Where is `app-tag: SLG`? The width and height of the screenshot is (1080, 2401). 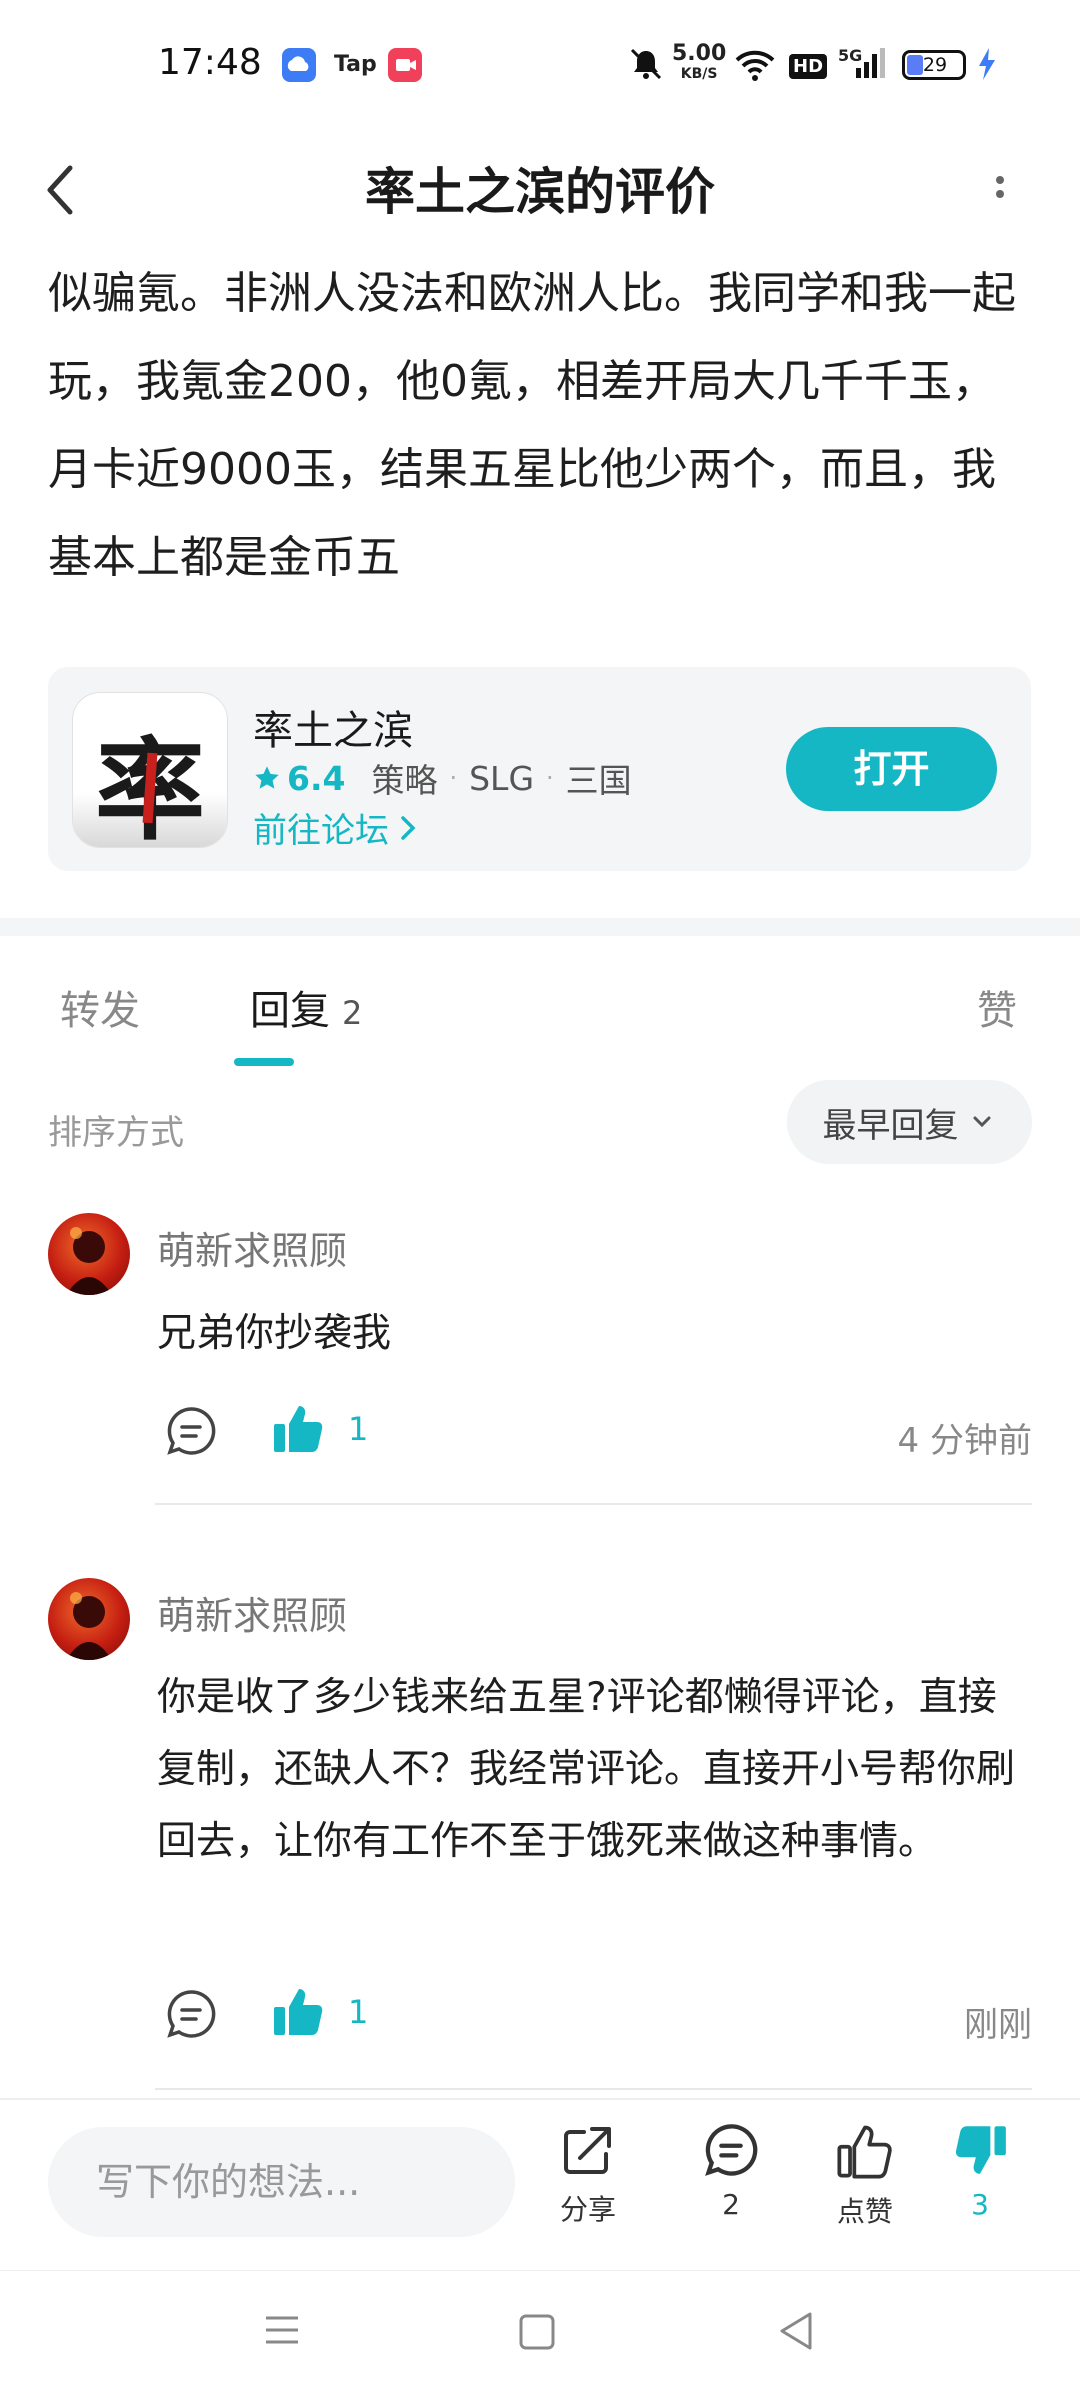 app-tag: SLG is located at coordinates (502, 778).